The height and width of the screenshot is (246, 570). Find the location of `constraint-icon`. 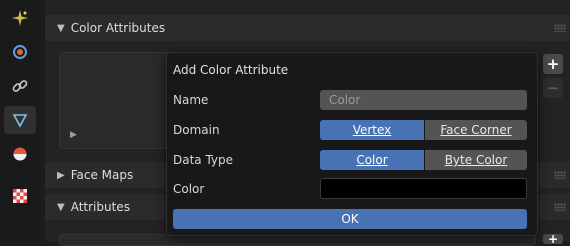

constraint-icon is located at coordinates (20, 86).